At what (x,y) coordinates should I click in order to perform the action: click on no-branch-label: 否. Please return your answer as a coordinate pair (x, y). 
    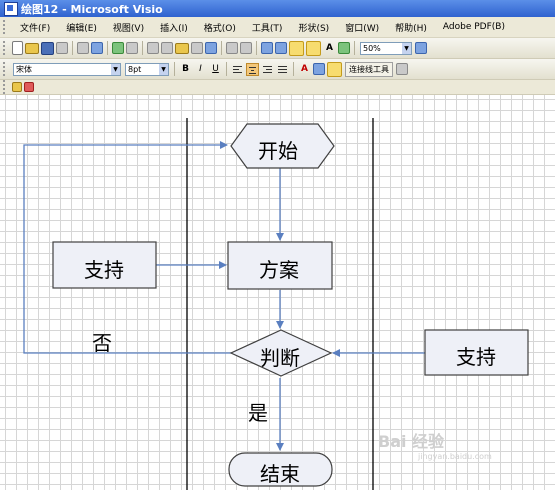
    Looking at the image, I should click on (102, 343).